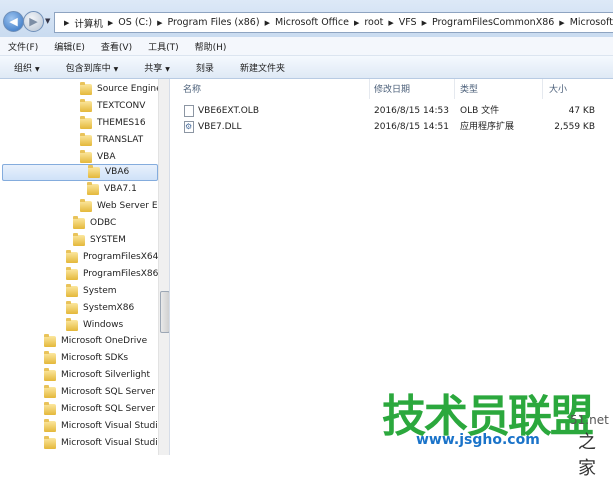 The image size is (613, 480). I want to click on burn-button: 刻录, so click(204, 67).